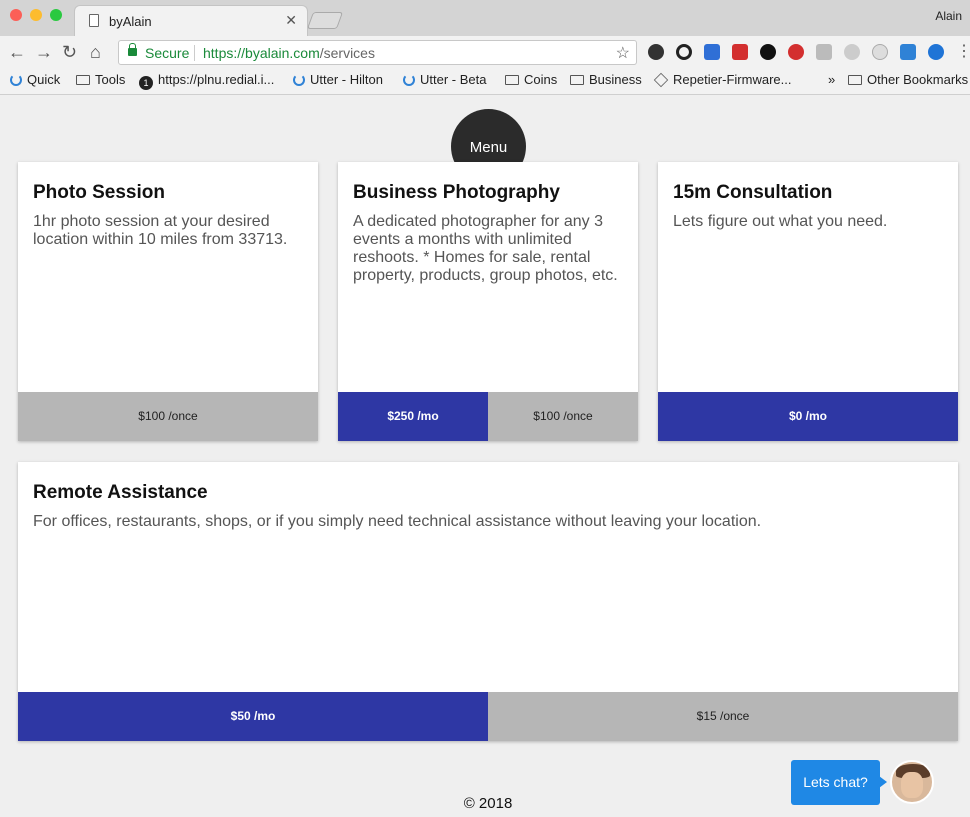 This screenshot has width=970, height=817. What do you see at coordinates (44, 79) in the screenshot?
I see `bookmark-label: Quick` at bounding box center [44, 79].